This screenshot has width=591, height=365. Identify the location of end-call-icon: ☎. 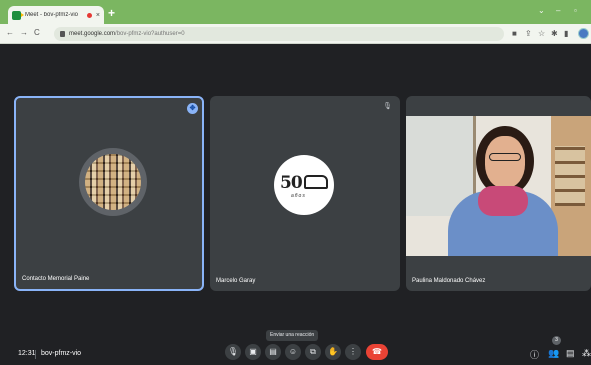
(377, 352).